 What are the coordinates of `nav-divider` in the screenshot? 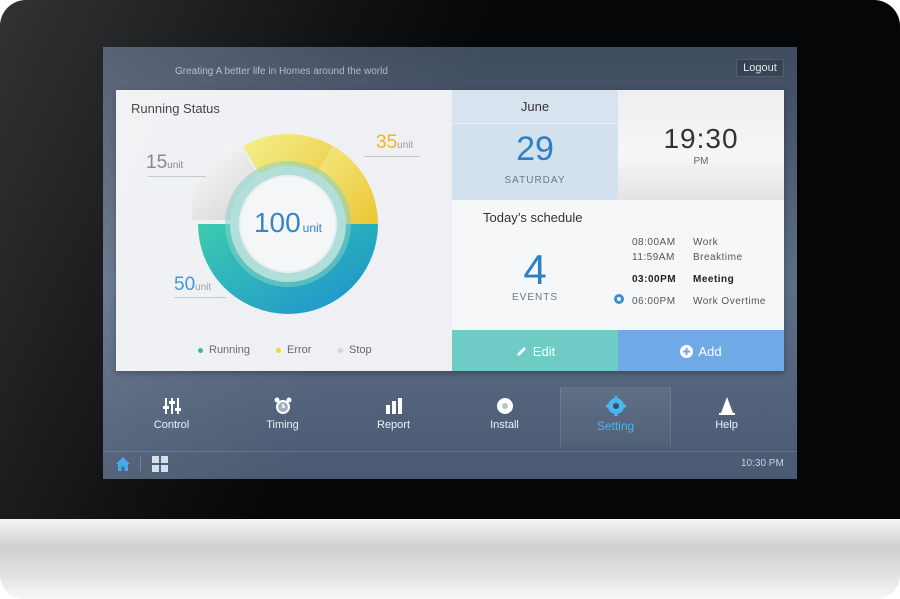 It's located at (450, 451).